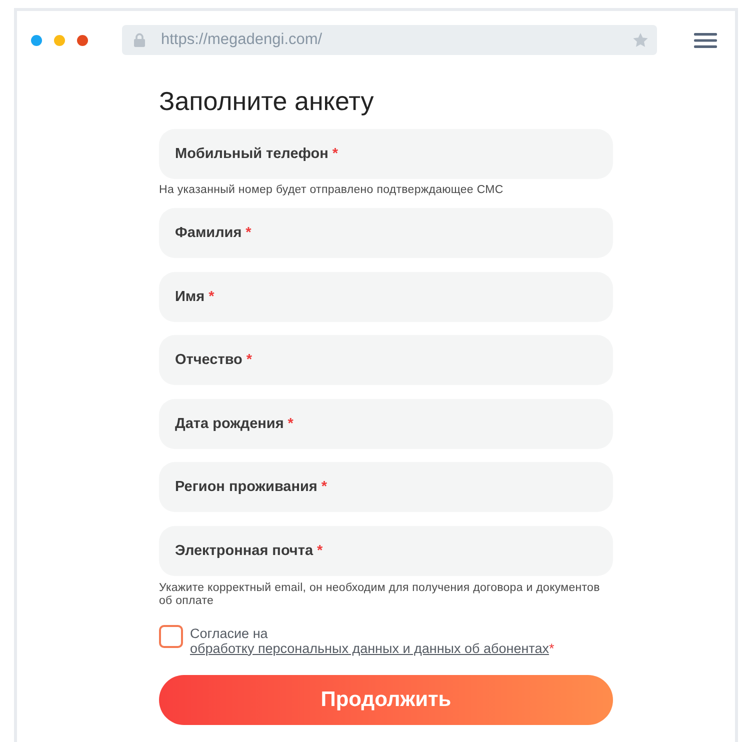 This screenshot has height=742, width=751. I want to click on field-hint: На указанный номер будет отправлено подтверждающее СМС, so click(331, 190).